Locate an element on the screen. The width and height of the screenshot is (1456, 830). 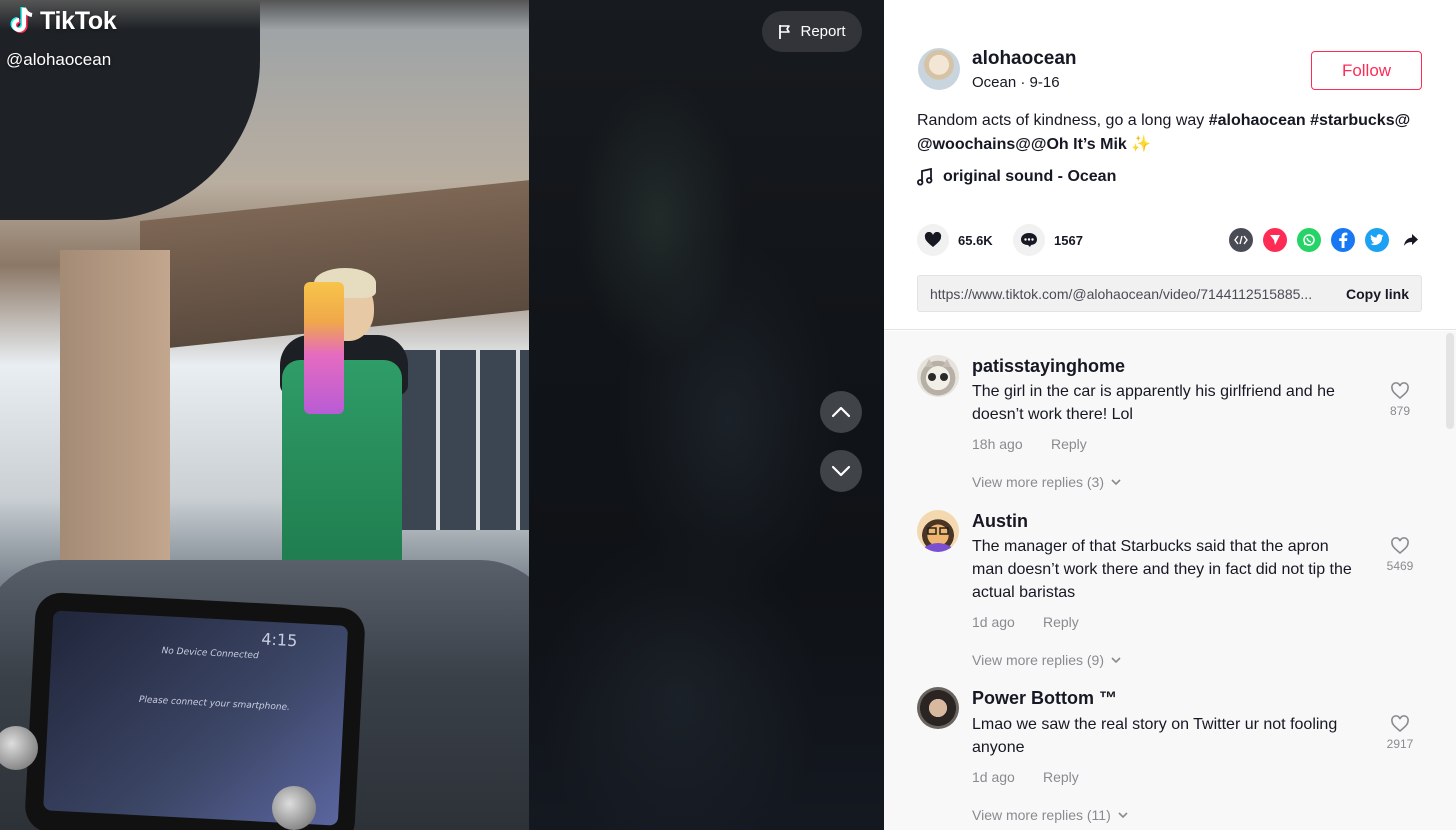
whatsapp-icon is located at coordinates (1309, 240).